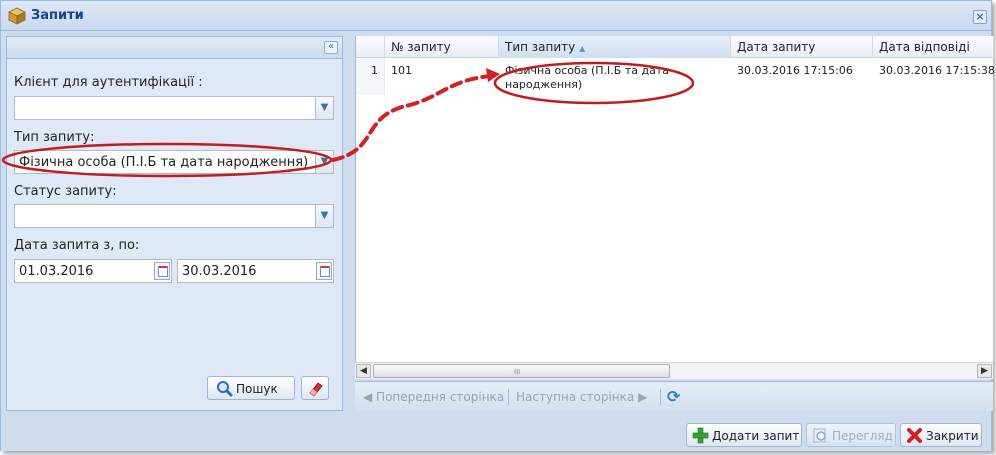 This screenshot has height=455, width=996. Describe the element at coordinates (370, 47) in the screenshot. I see `row-number-header` at that location.